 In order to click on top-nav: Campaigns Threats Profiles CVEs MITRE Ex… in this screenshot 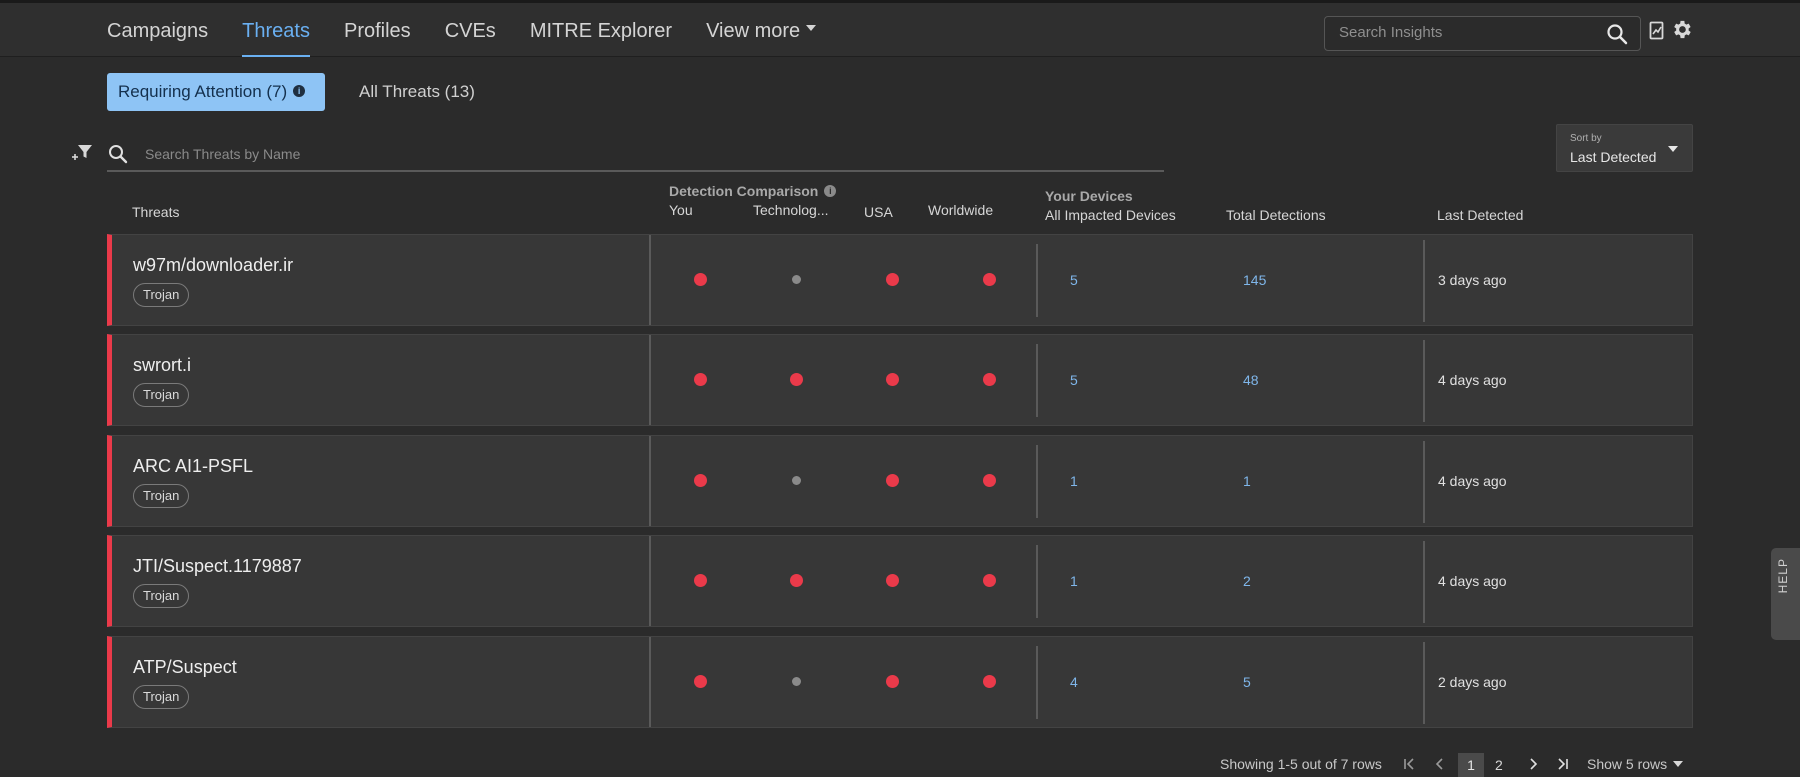, I will do `click(900, 28)`.